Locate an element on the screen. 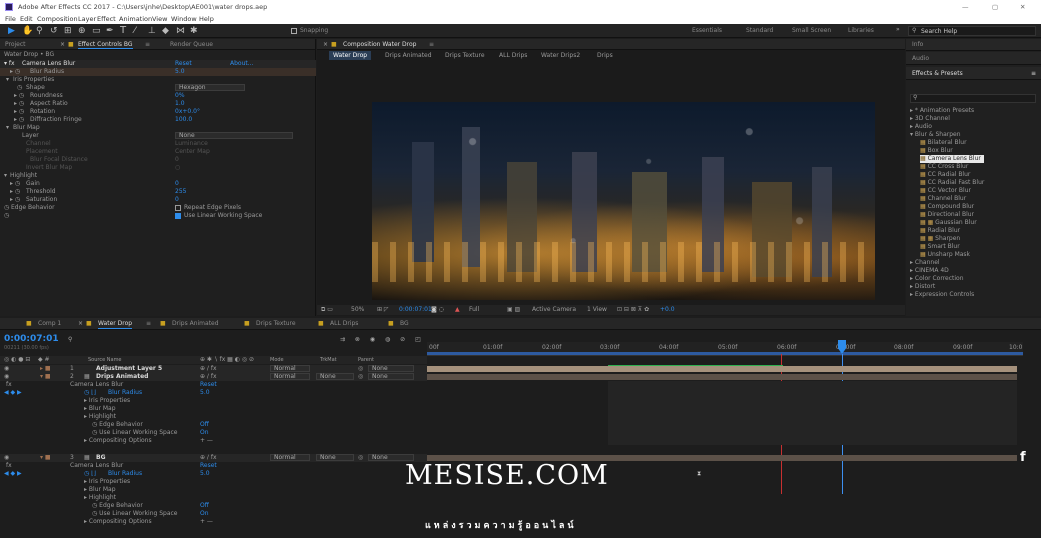 This screenshot has height=538, width=1041. layer-row: ◉ ▾ ■ 3 ▦ BG ⊕ ∕ fx Normal None ◎ None is located at coordinates (213, 458).